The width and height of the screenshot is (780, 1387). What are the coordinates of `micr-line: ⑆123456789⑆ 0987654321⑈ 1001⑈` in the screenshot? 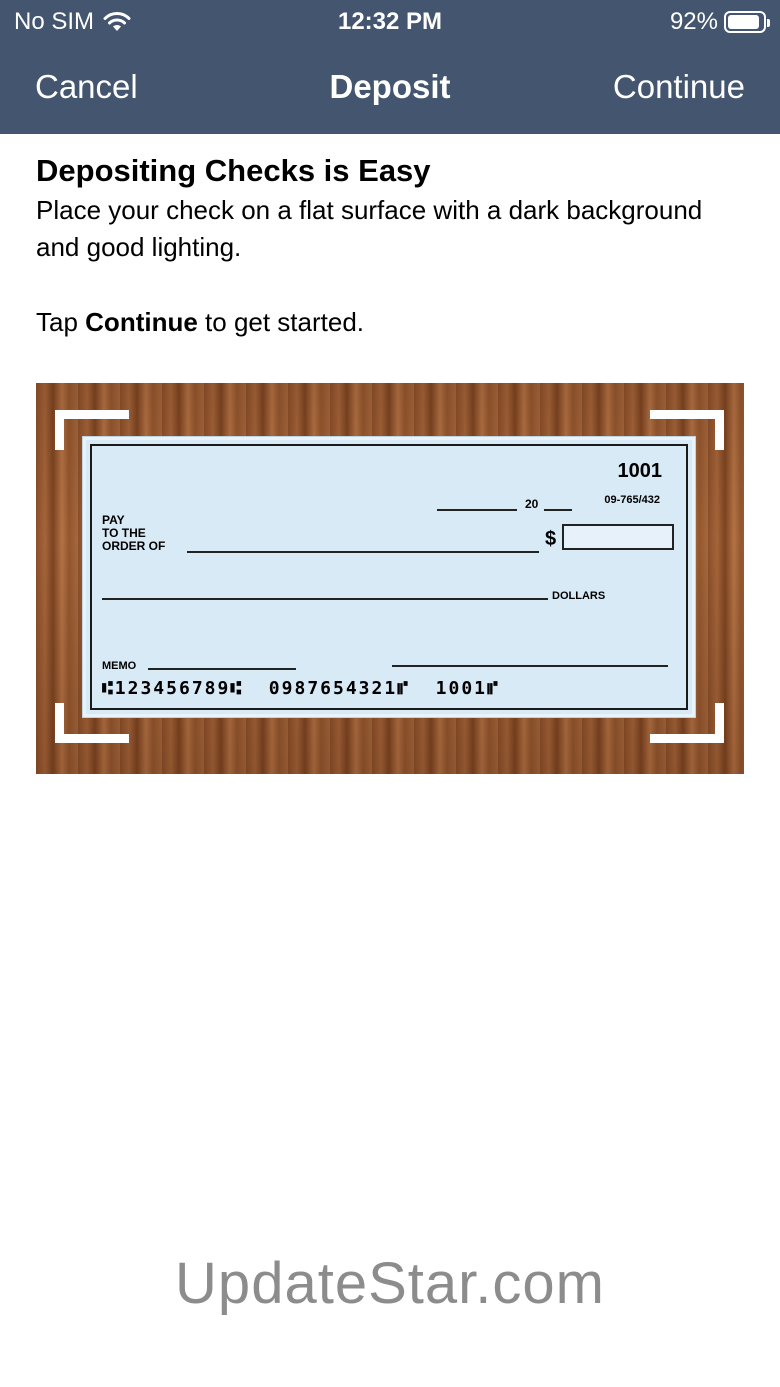 It's located at (301, 688).